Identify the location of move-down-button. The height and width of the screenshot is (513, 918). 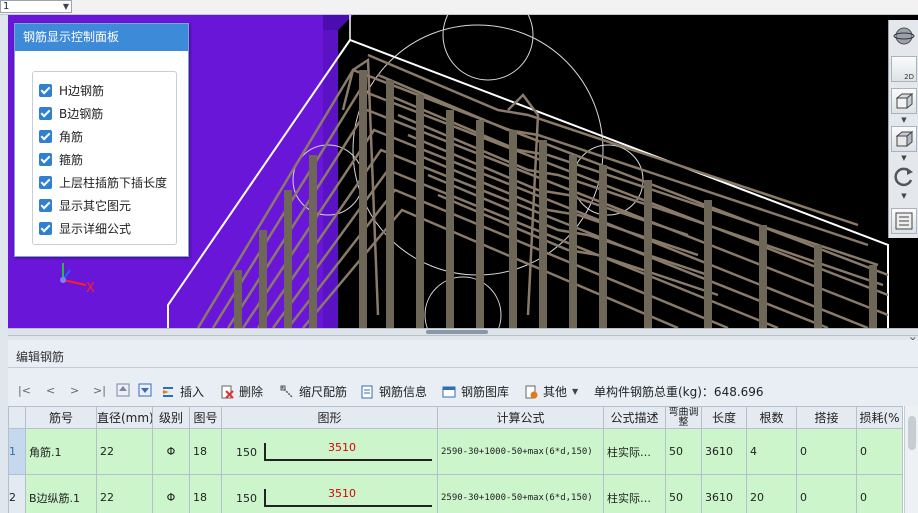
(147, 390).